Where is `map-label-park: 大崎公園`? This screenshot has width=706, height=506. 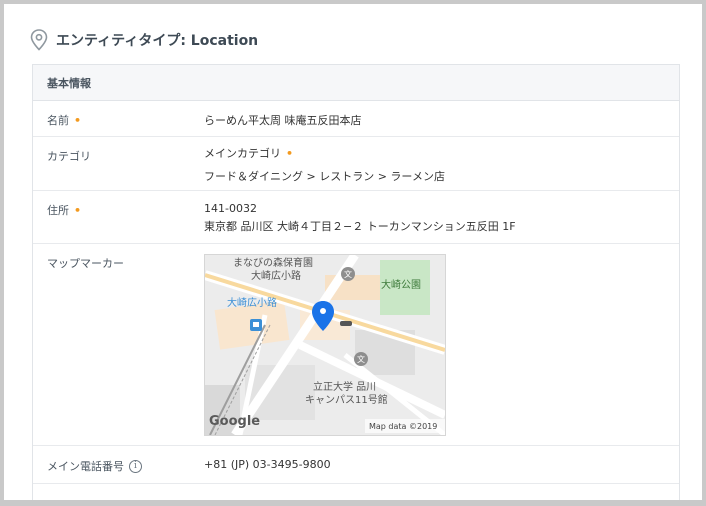 map-label-park: 大崎公園 is located at coordinates (401, 284).